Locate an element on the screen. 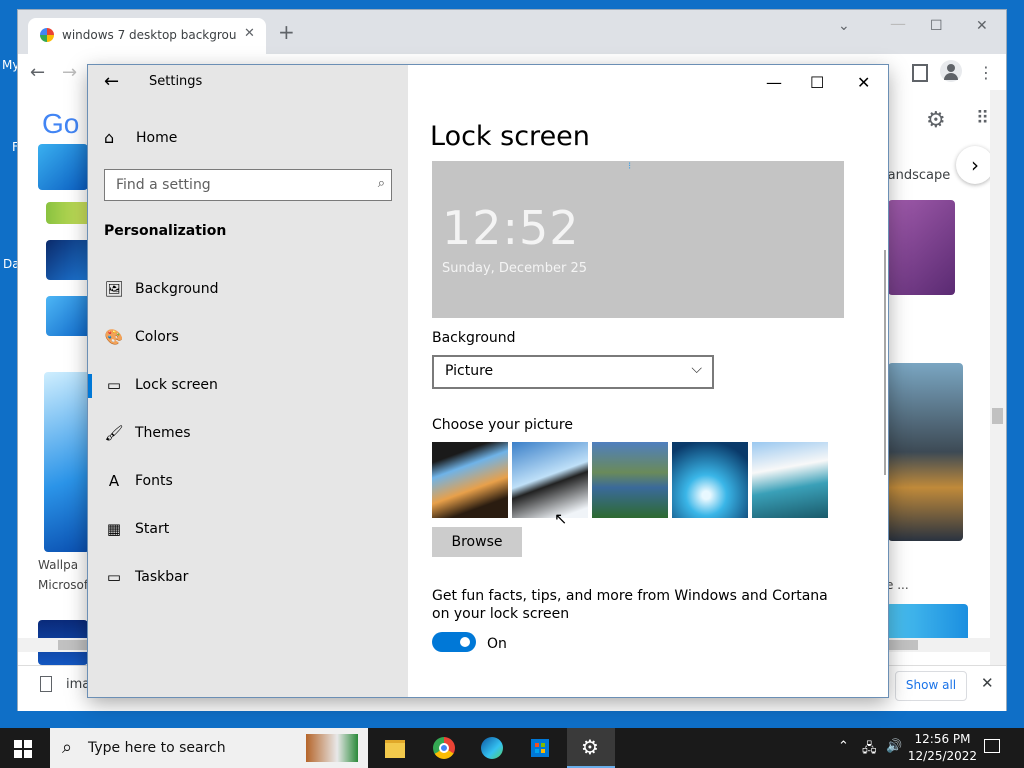 This screenshot has height=768, width=1024. side-panel-icon is located at coordinates (920, 73).